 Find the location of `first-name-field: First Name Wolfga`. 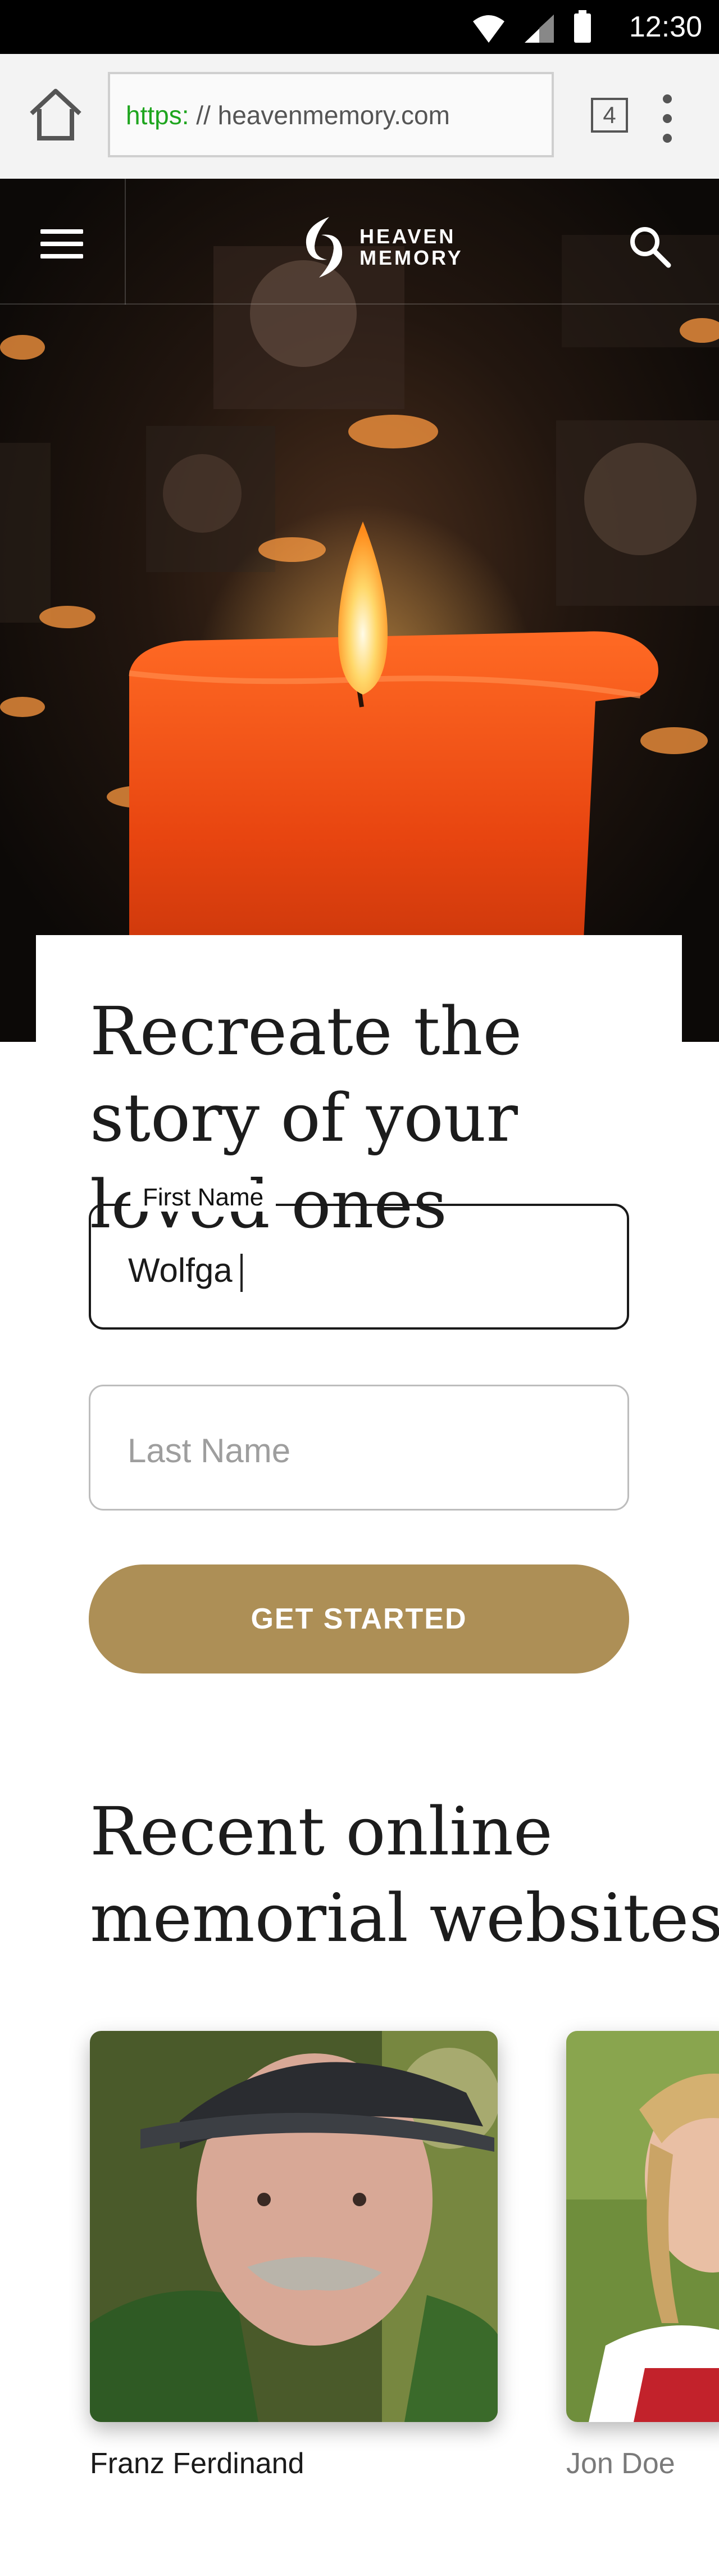

first-name-field: First Name Wolfga is located at coordinates (359, 1256).